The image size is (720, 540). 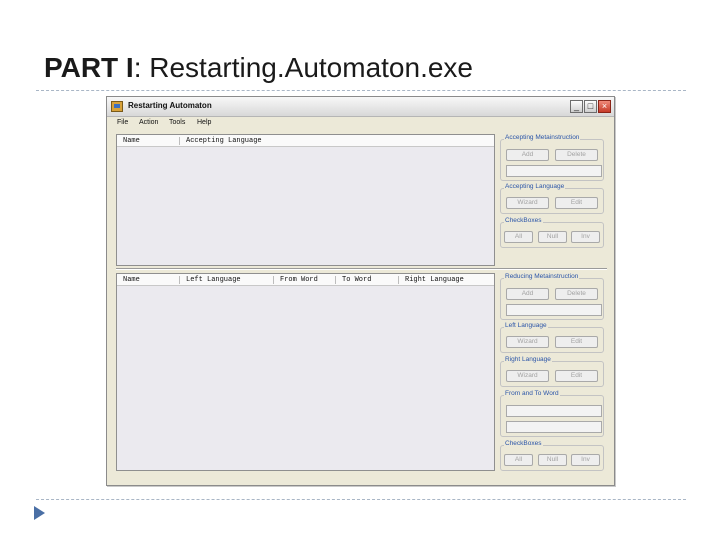 What do you see at coordinates (303, 67) in the screenshot?
I see `slide-title-rest: : Restarting.Automaton.exe` at bounding box center [303, 67].